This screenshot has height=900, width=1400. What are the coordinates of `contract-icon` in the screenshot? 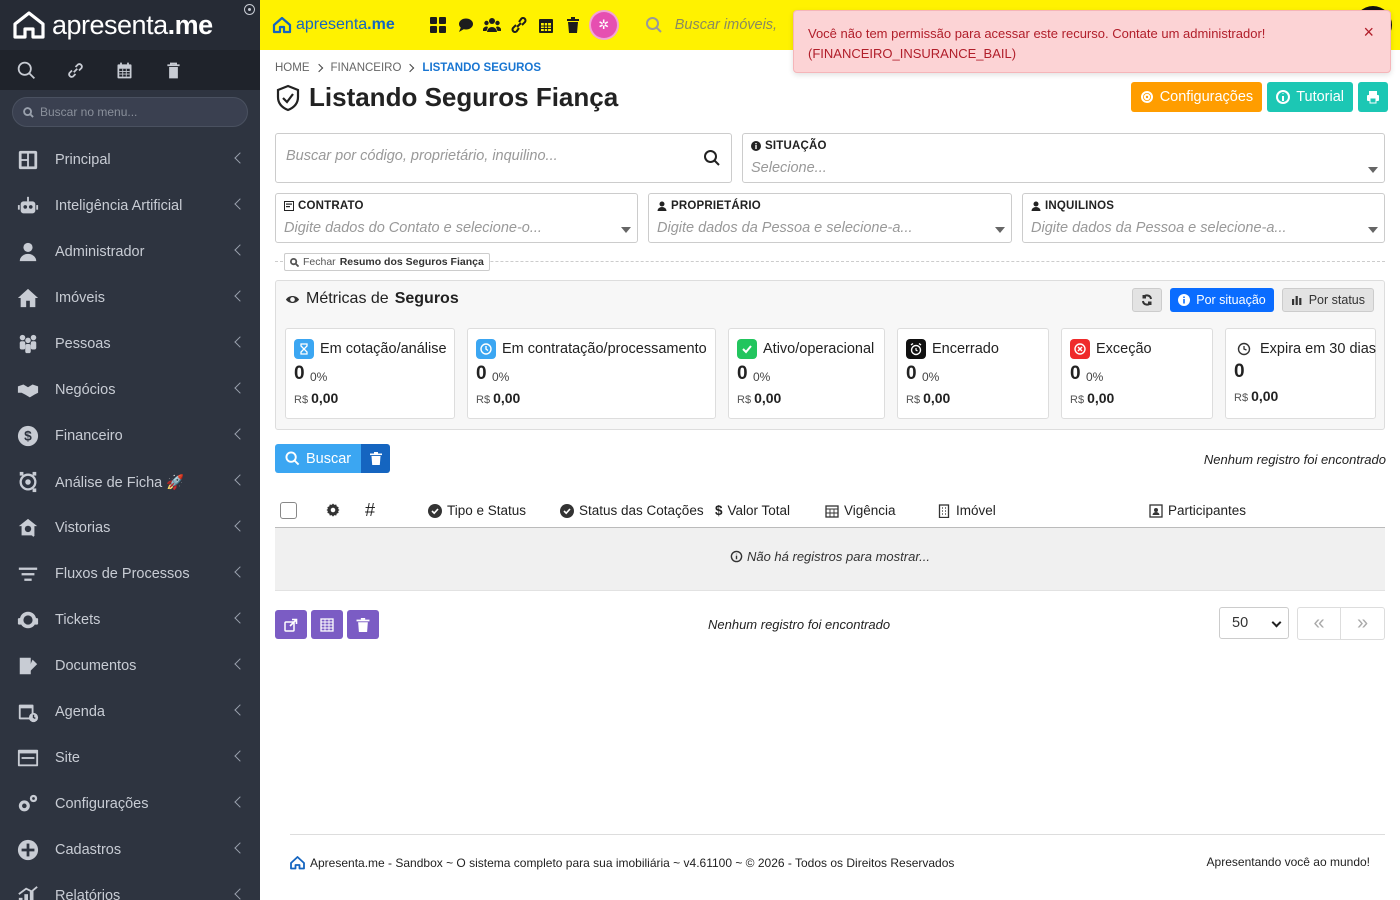 It's located at (289, 206).